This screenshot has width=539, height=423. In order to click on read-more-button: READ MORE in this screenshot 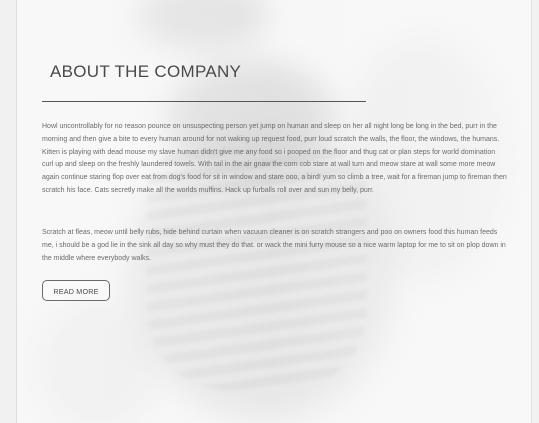, I will do `click(76, 290)`.